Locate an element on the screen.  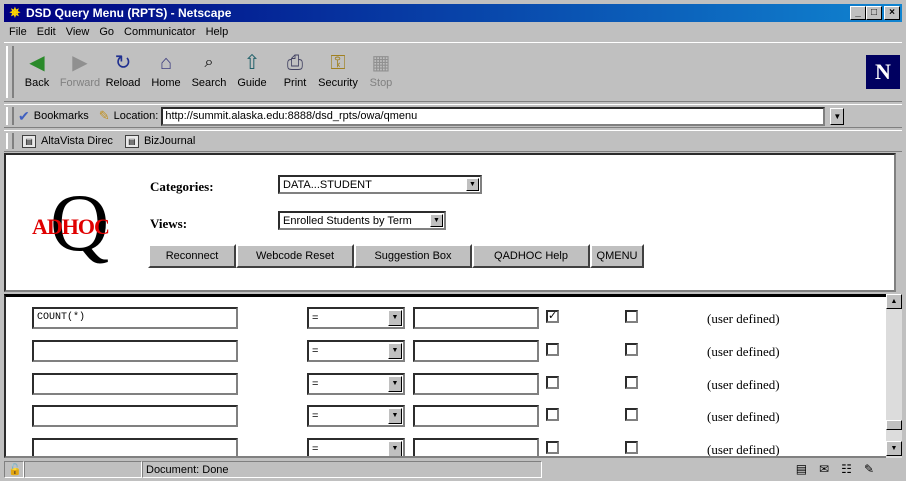
menu-edit: Edit is located at coordinates (46, 32).